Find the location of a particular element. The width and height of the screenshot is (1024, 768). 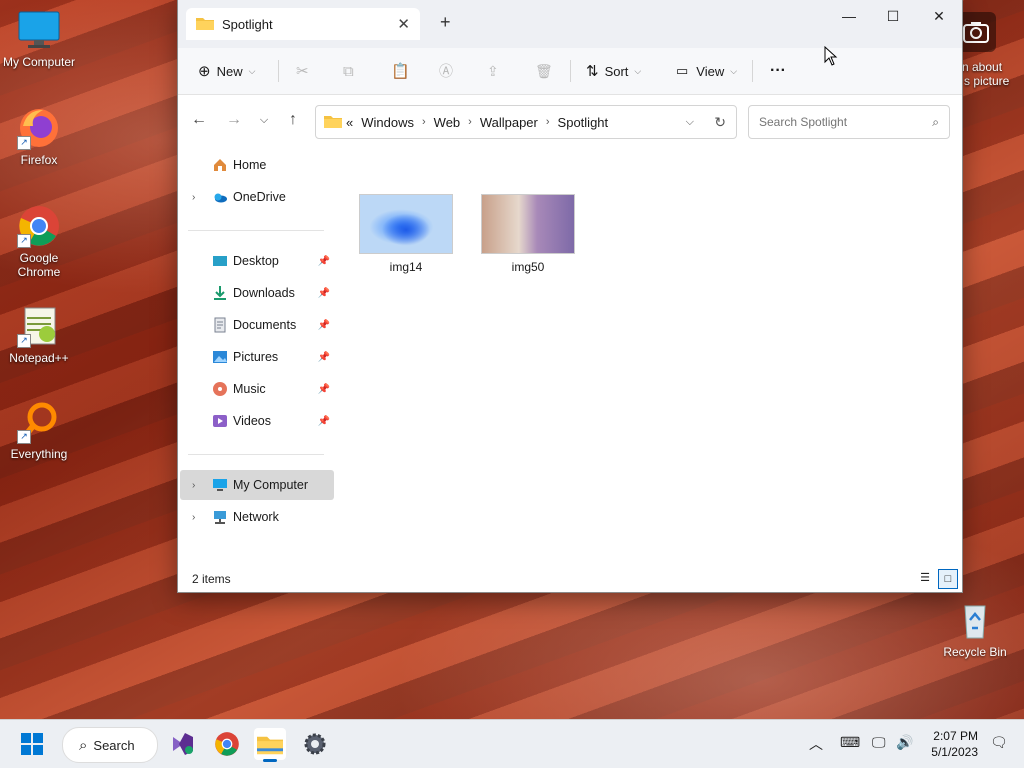

sidebar-item-desktop: Desktop 📌 is located at coordinates (261, 261).